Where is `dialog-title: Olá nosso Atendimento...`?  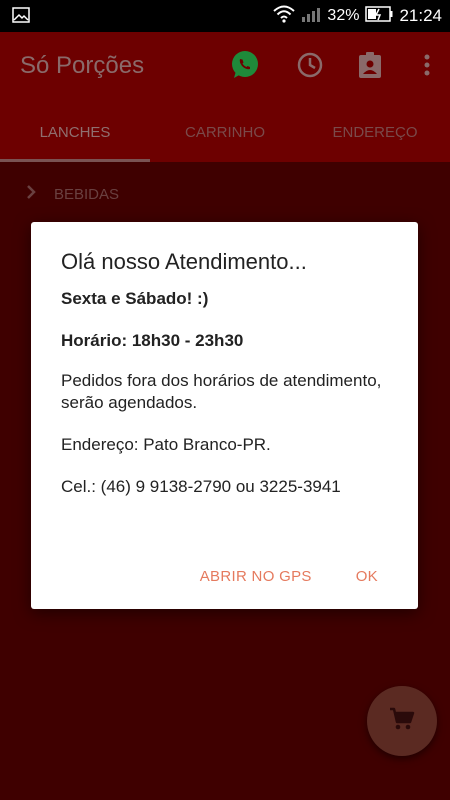 dialog-title: Olá nosso Atendimento... is located at coordinates (184, 261).